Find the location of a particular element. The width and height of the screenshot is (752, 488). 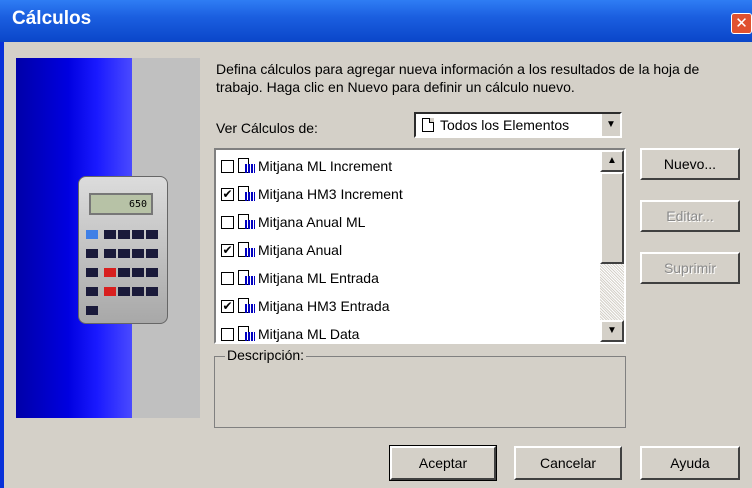

filter-dropdown: Todos los Elementos ▼ is located at coordinates (518, 125).